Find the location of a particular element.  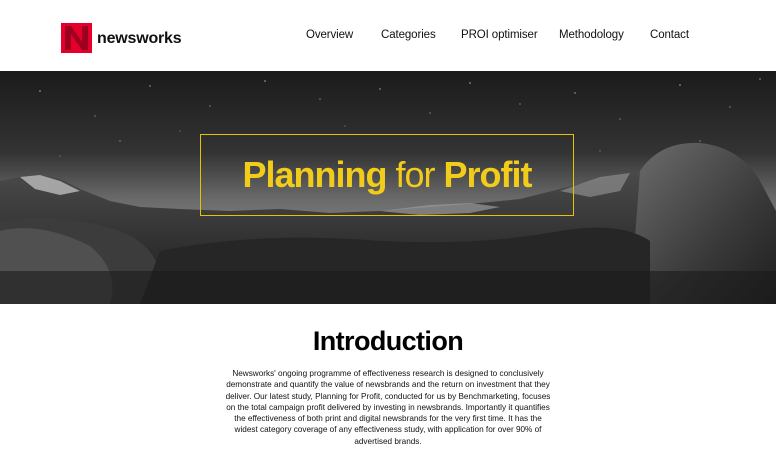

nav-item-contact: Contact is located at coordinates (669, 35).